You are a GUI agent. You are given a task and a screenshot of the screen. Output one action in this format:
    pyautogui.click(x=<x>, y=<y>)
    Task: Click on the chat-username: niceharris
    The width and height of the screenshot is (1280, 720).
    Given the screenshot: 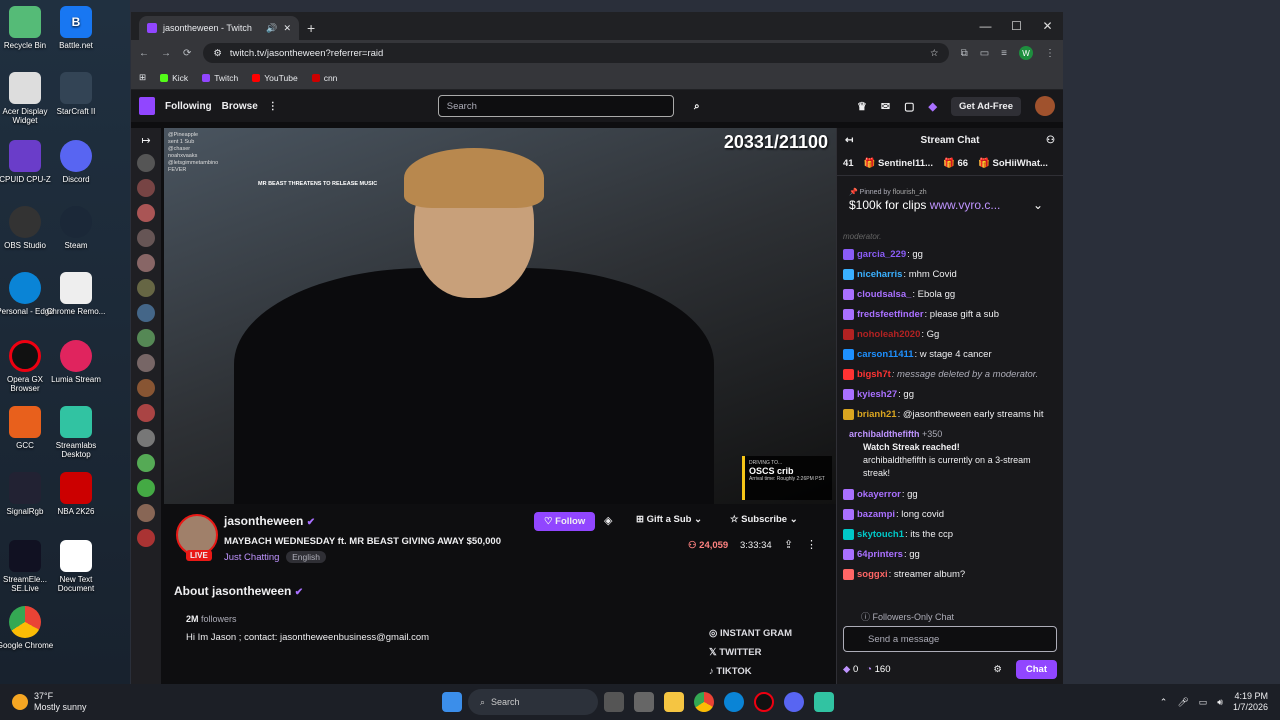 What is the action you would take?
    pyautogui.click(x=879, y=274)
    